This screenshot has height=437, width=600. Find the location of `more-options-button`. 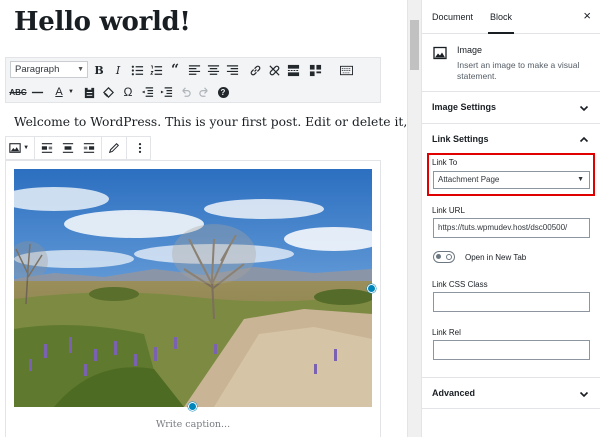

more-options-button is located at coordinates (139, 148).